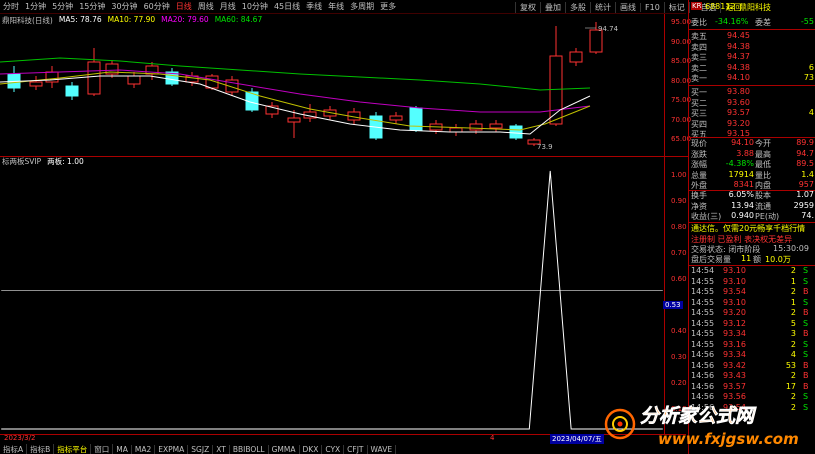  I want to click on after-hours-row: 盘后交易量 11 额 10.0万, so click(752, 259).